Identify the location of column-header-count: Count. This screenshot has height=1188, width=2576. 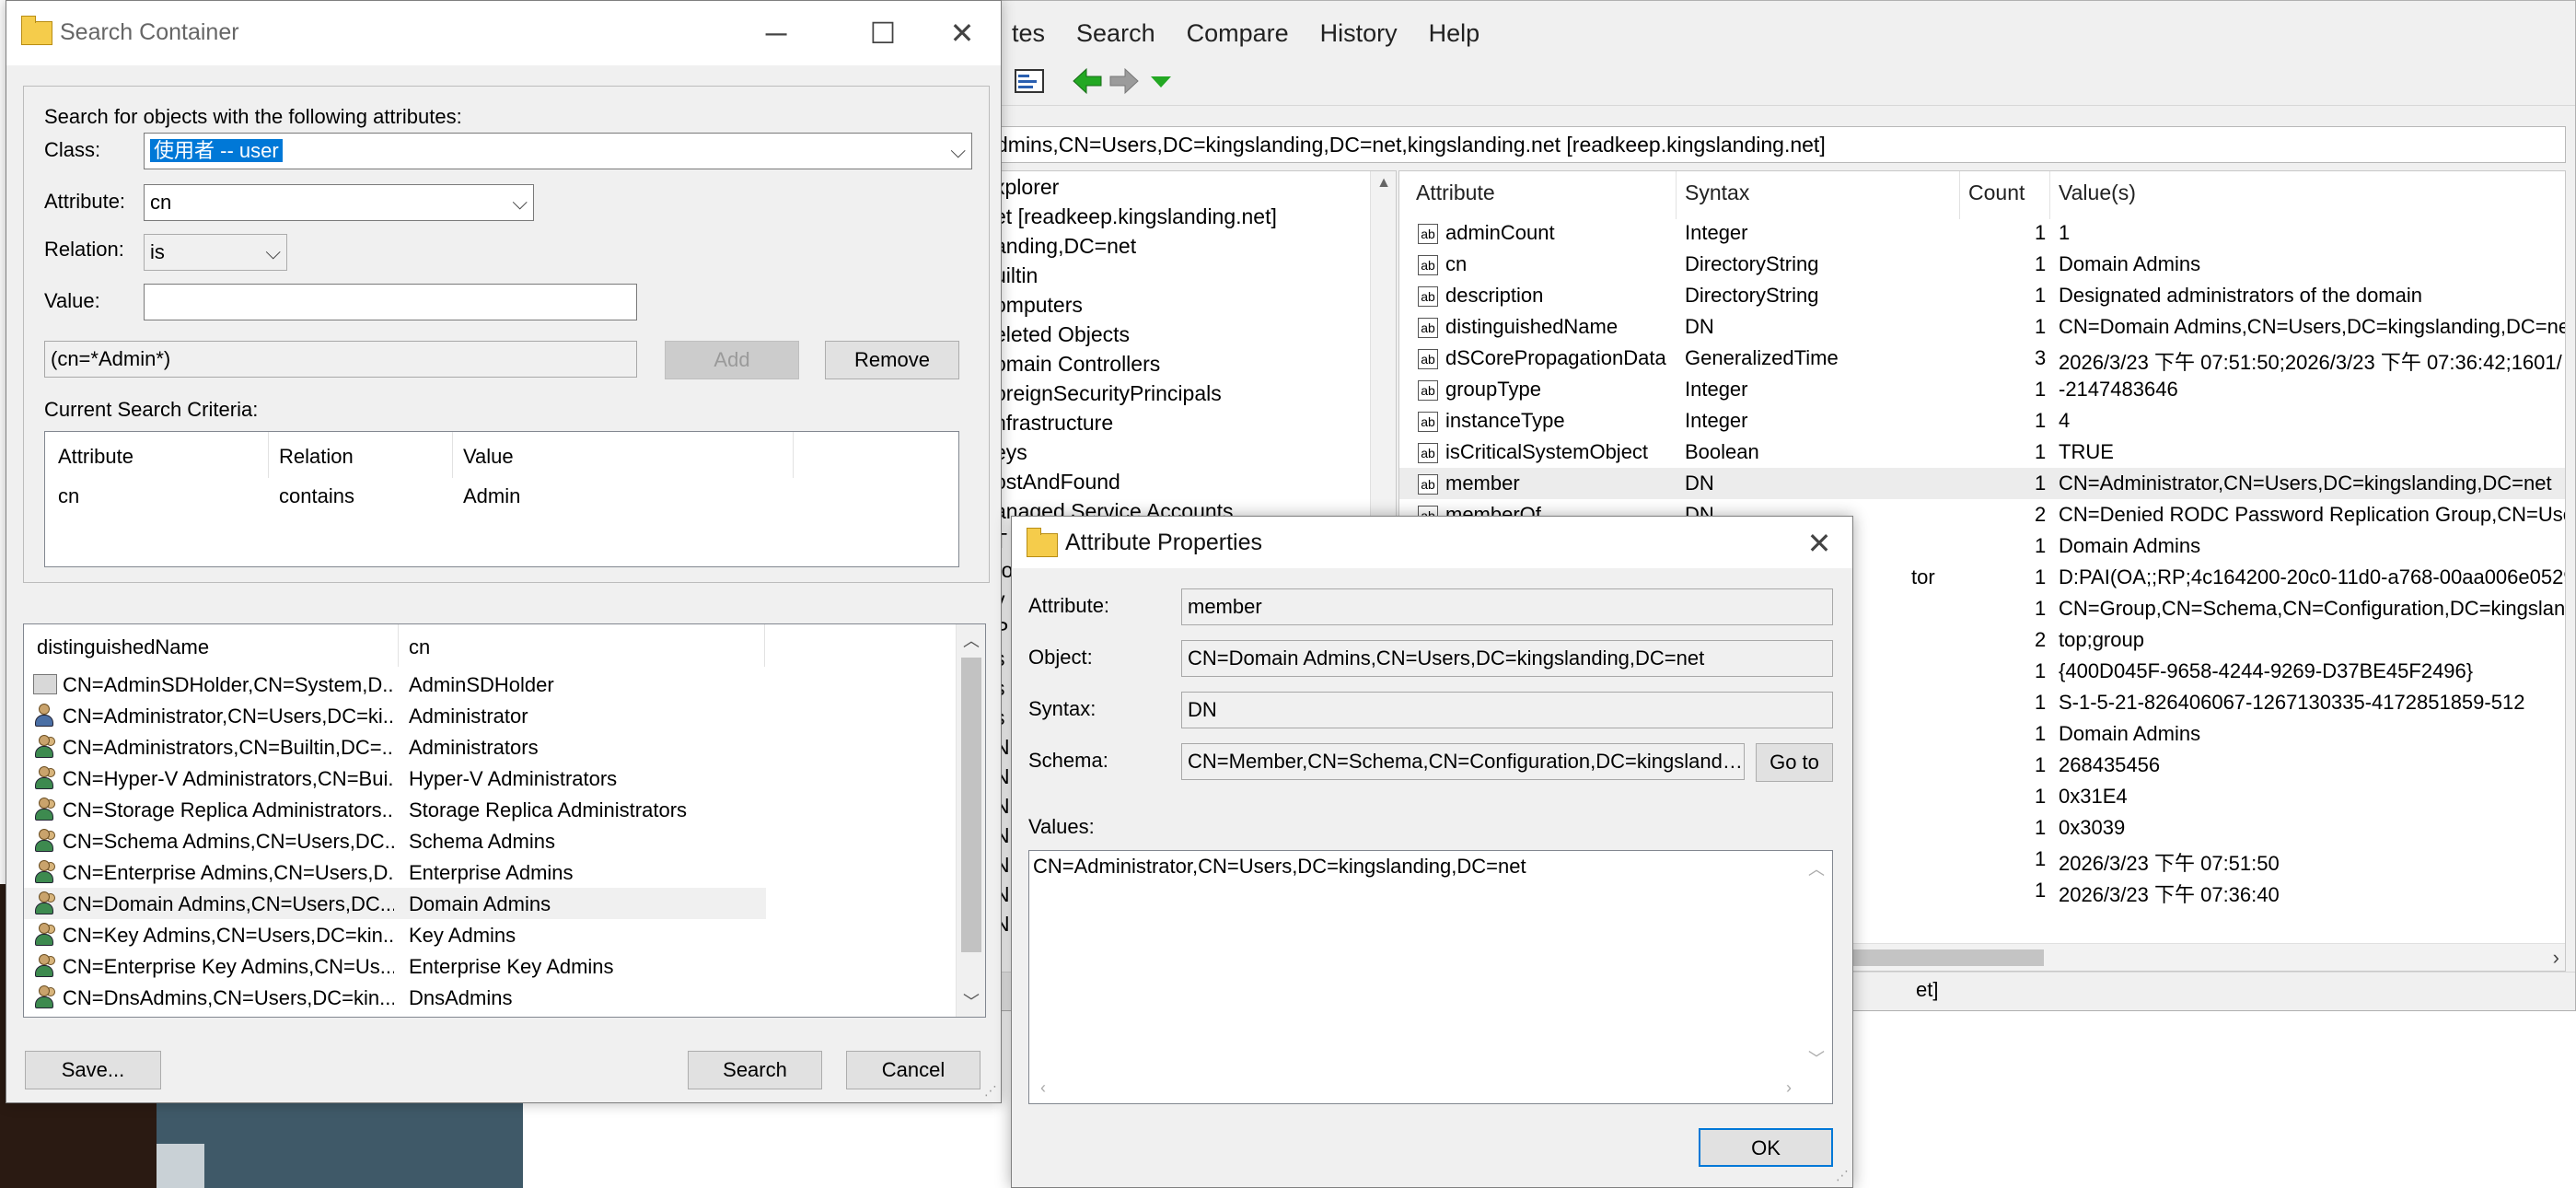
(1996, 193).